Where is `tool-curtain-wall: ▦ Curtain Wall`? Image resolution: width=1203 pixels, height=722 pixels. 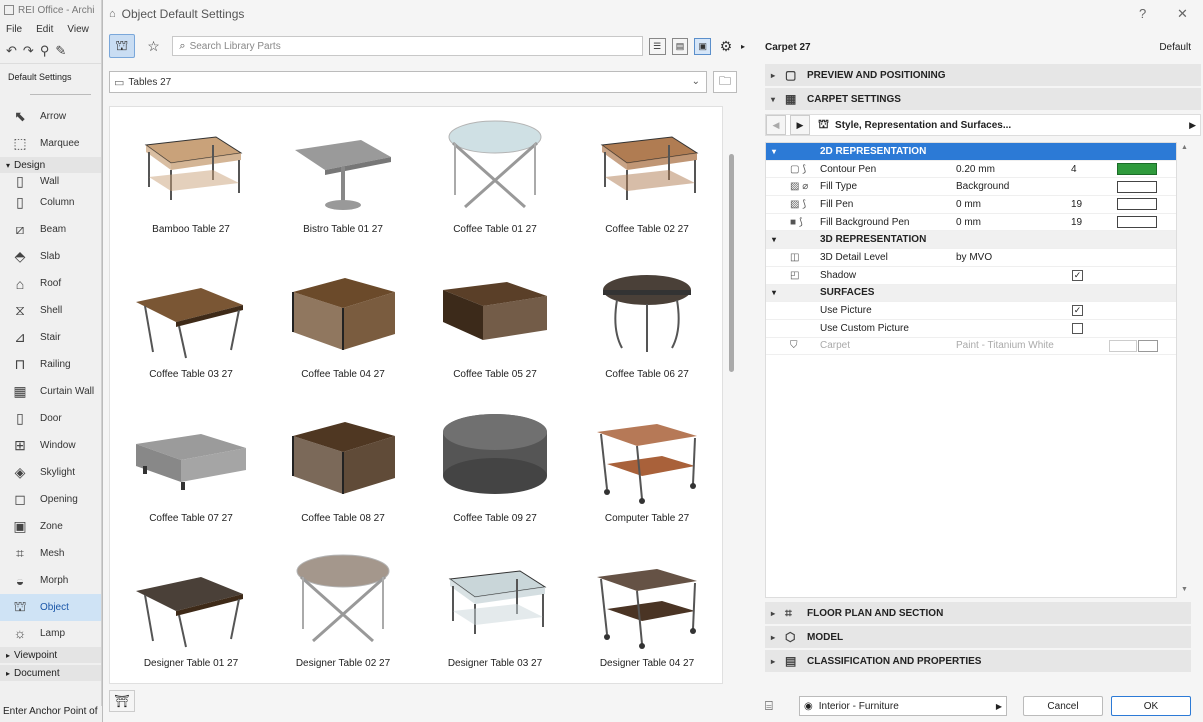
tool-curtain-wall: ▦ Curtain Wall is located at coordinates (50, 391).